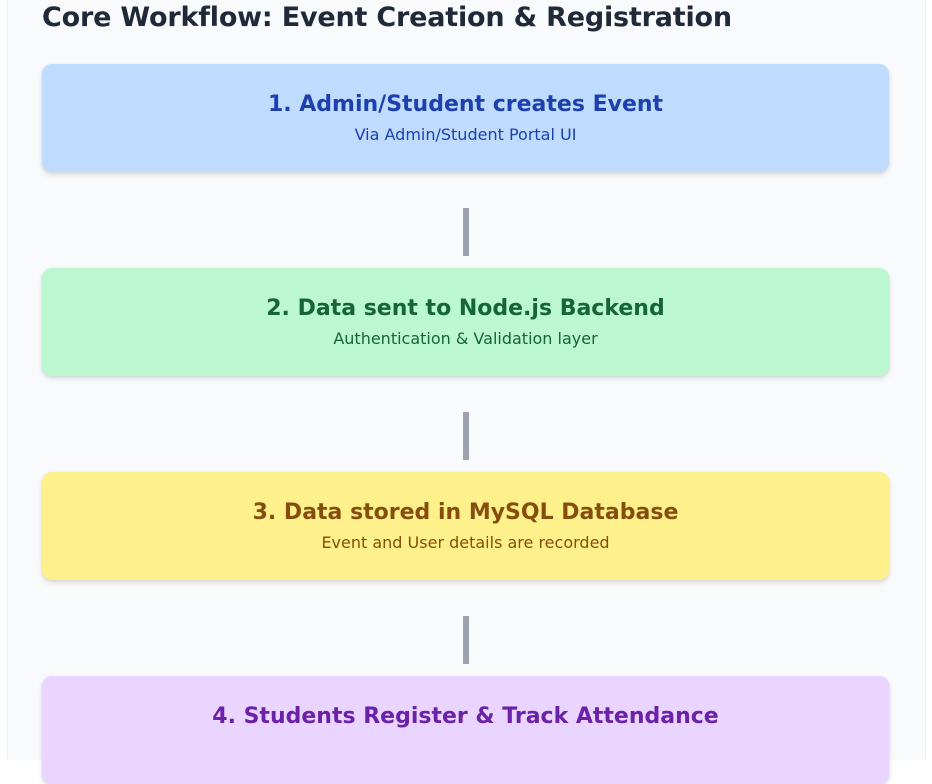  What do you see at coordinates (465, 730) in the screenshot?
I see `workflow-step-4: 4. Students Register & Track Attendance` at bounding box center [465, 730].